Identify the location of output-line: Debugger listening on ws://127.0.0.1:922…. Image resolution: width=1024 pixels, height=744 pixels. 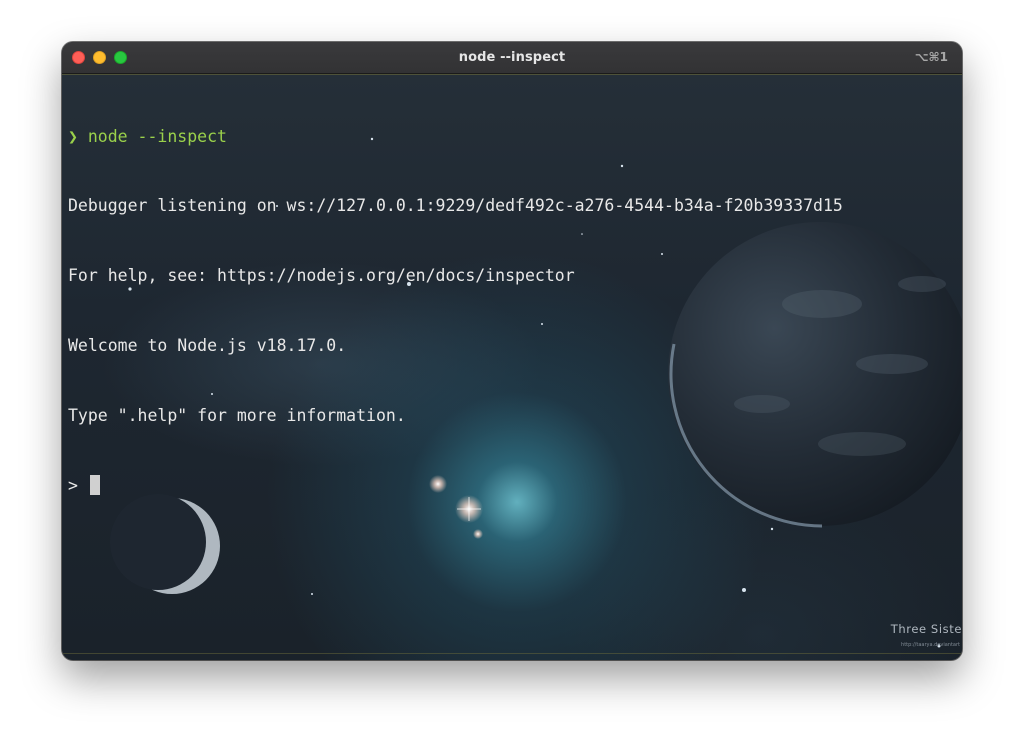
(455, 206).